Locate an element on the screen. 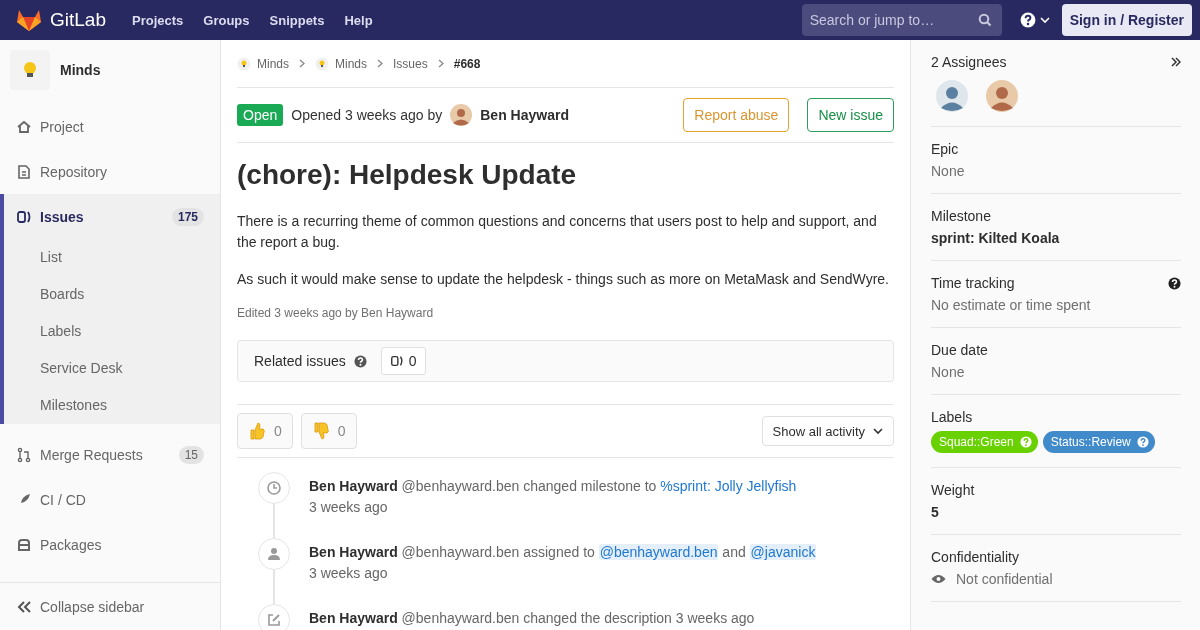  sidebar-subitem: Milestones is located at coordinates (112, 405).